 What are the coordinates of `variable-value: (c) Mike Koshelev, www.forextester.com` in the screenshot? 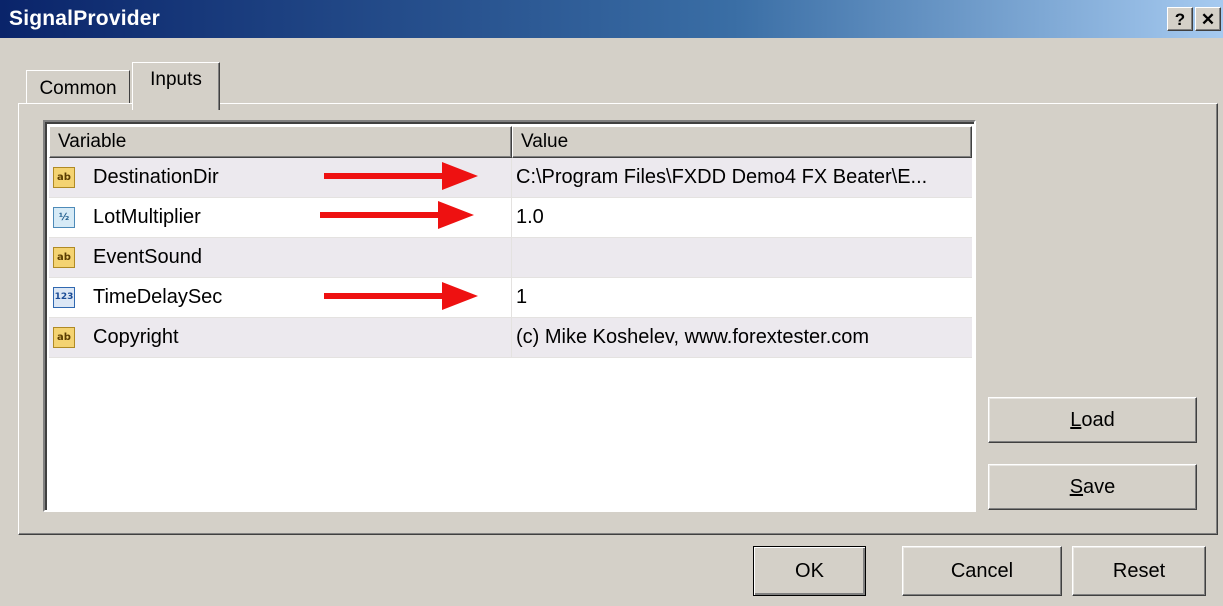 It's located at (740, 337).